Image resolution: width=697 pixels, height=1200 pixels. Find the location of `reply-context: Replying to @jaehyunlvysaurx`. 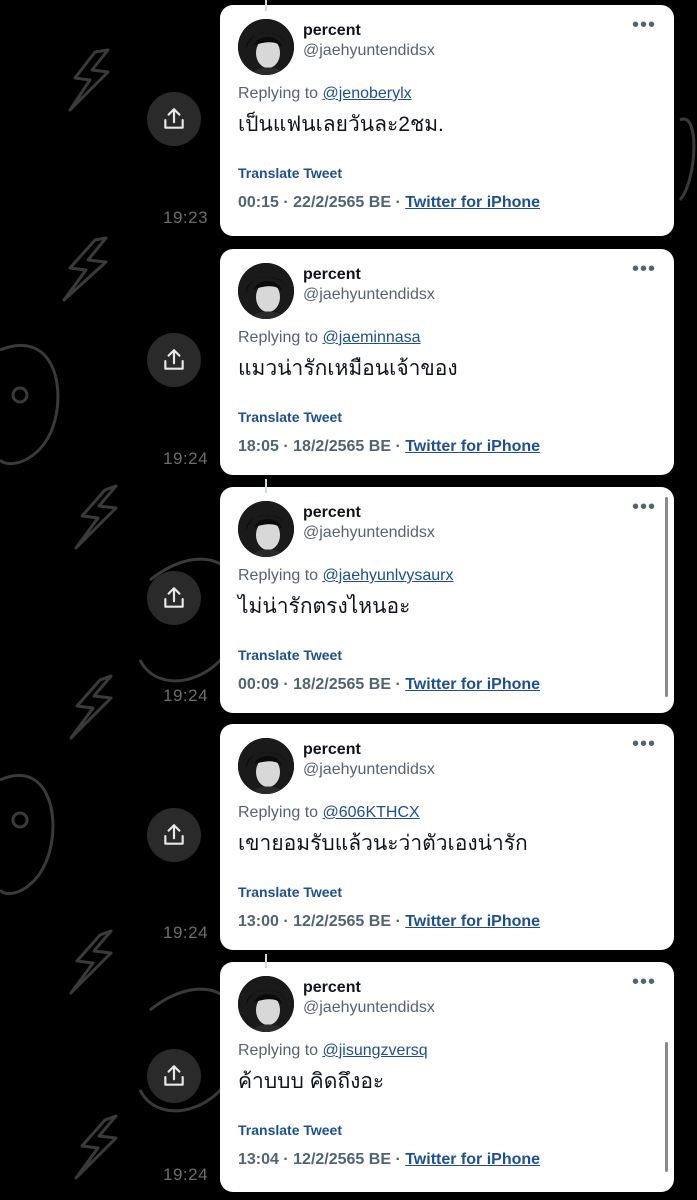

reply-context: Replying to @jaehyunlvysaurx is located at coordinates (447, 576).